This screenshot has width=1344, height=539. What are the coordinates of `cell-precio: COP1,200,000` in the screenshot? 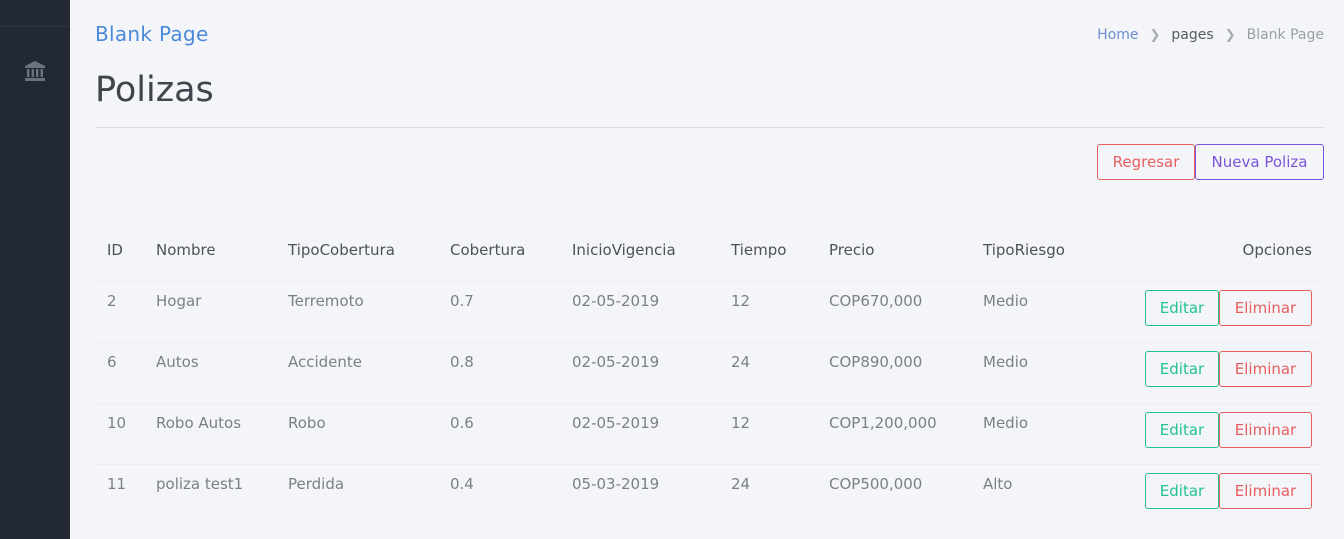 It's located at (894, 433).